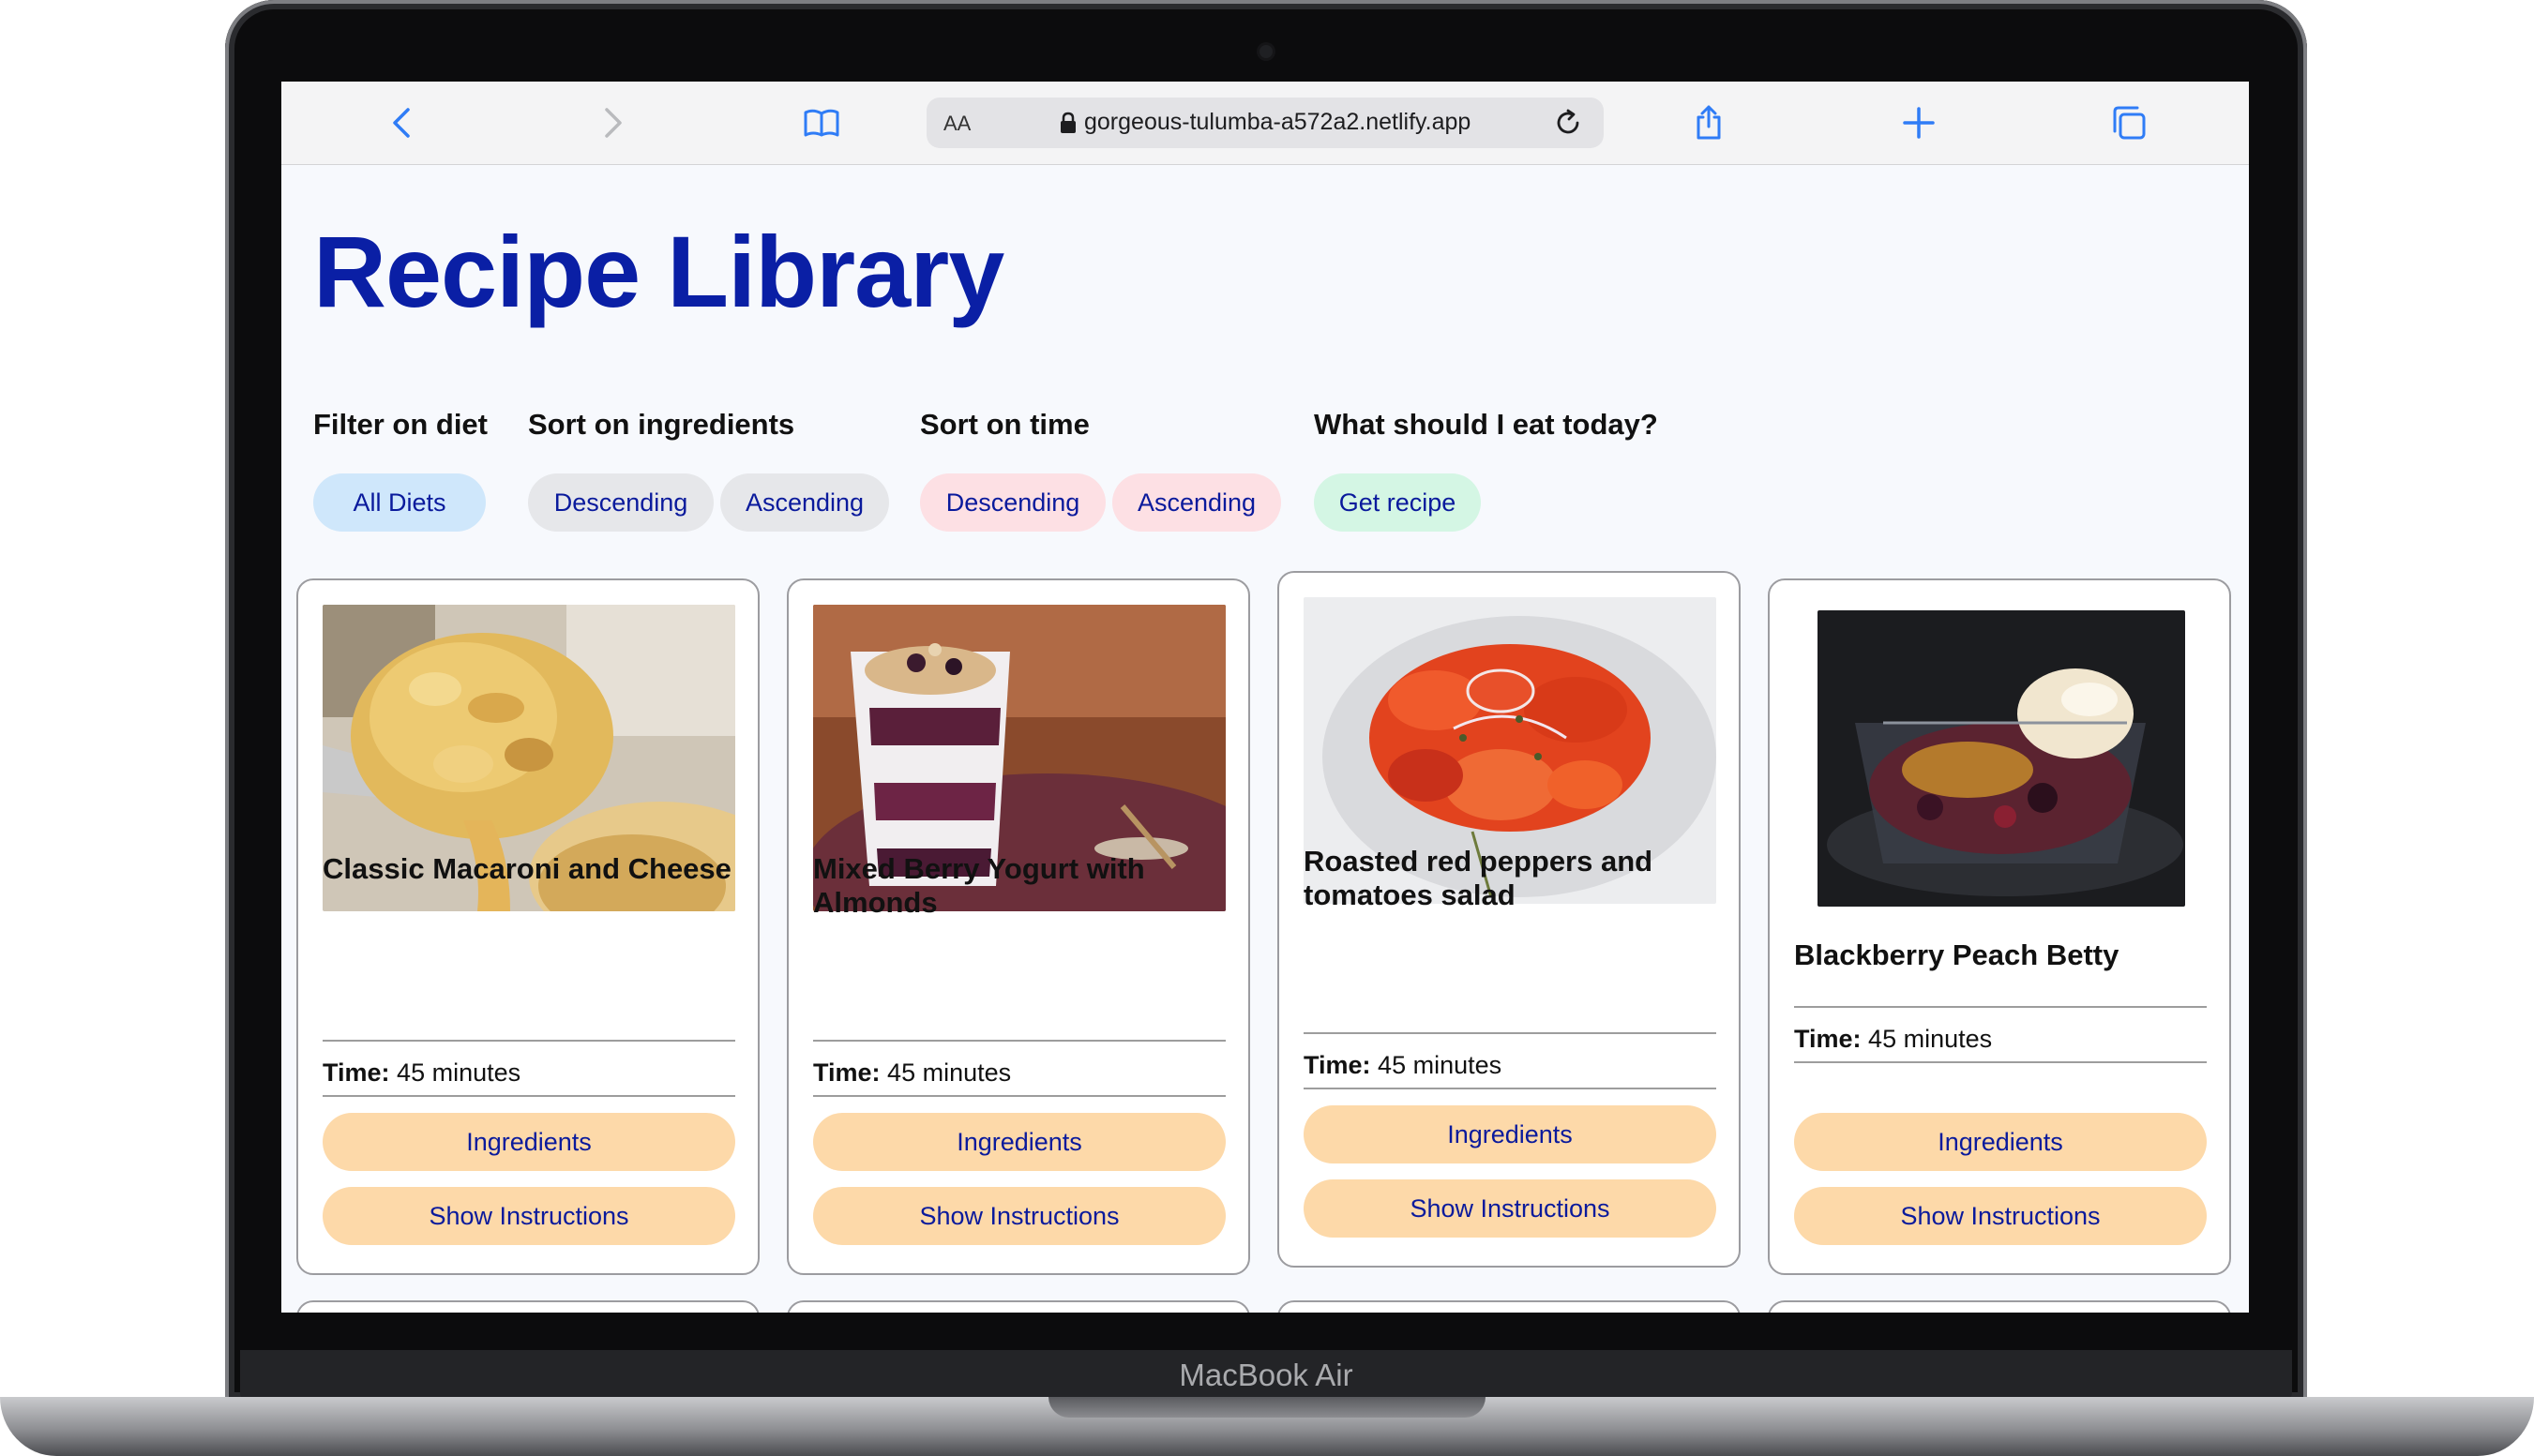 The width and height of the screenshot is (2534, 1456). I want to click on recipe-title: Classic Macaroni and Cheese, so click(528, 868).